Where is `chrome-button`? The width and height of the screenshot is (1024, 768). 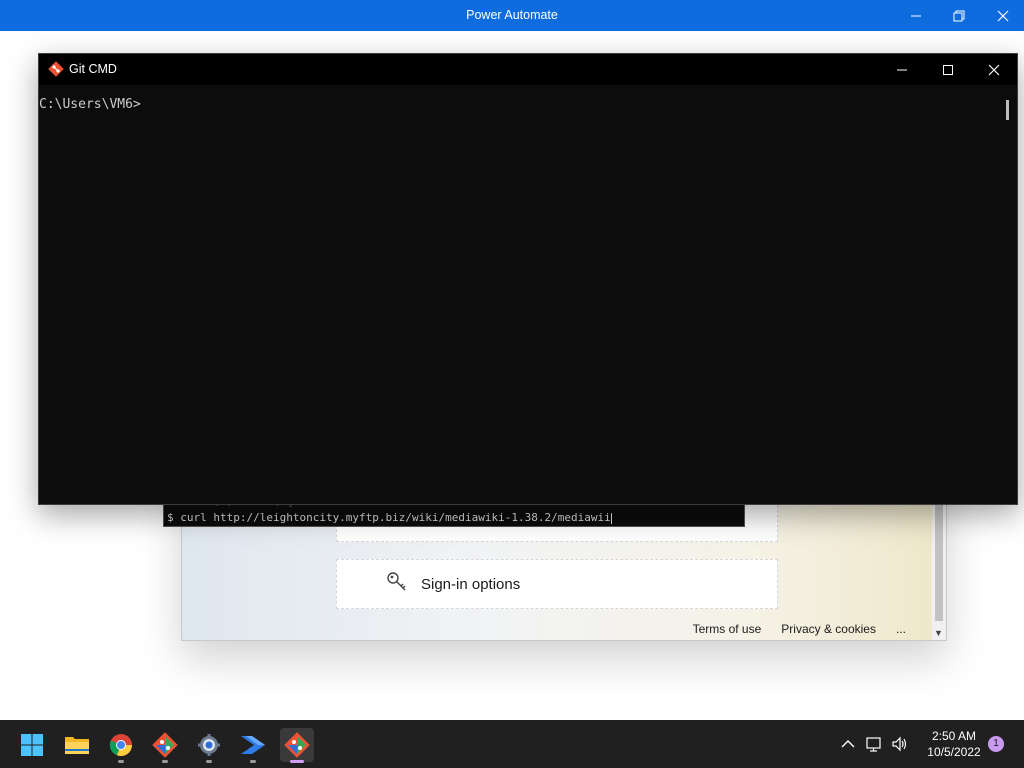 chrome-button is located at coordinates (121, 745).